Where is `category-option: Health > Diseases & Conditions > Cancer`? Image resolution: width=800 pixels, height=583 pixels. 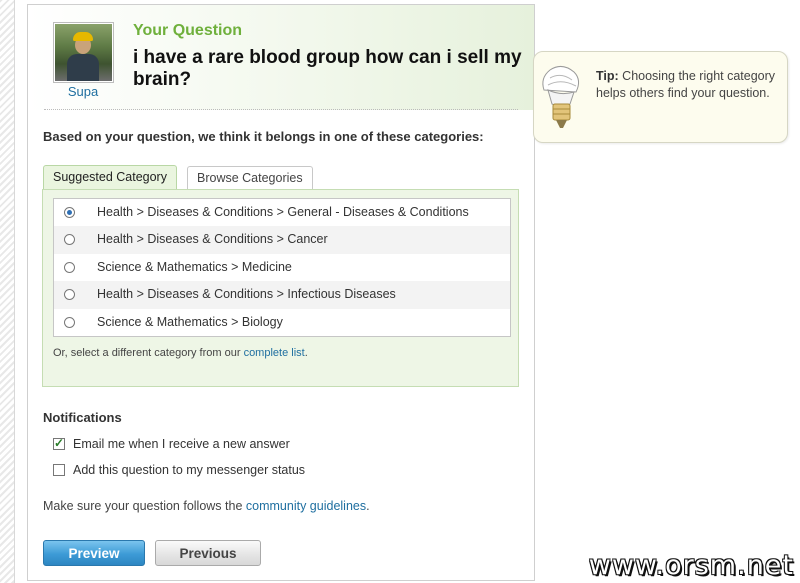
category-option: Health > Diseases & Conditions > Cancer is located at coordinates (282, 240).